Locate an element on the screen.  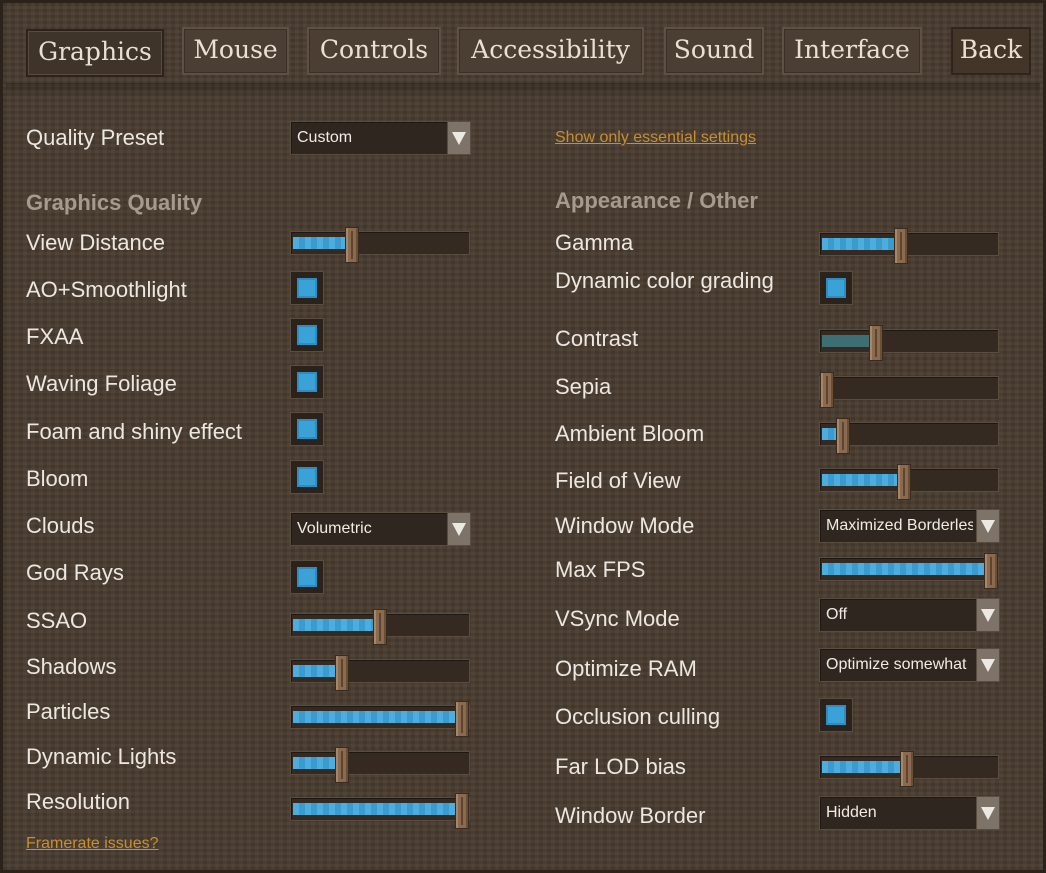
window-border-value: Hidden is located at coordinates (851, 812).